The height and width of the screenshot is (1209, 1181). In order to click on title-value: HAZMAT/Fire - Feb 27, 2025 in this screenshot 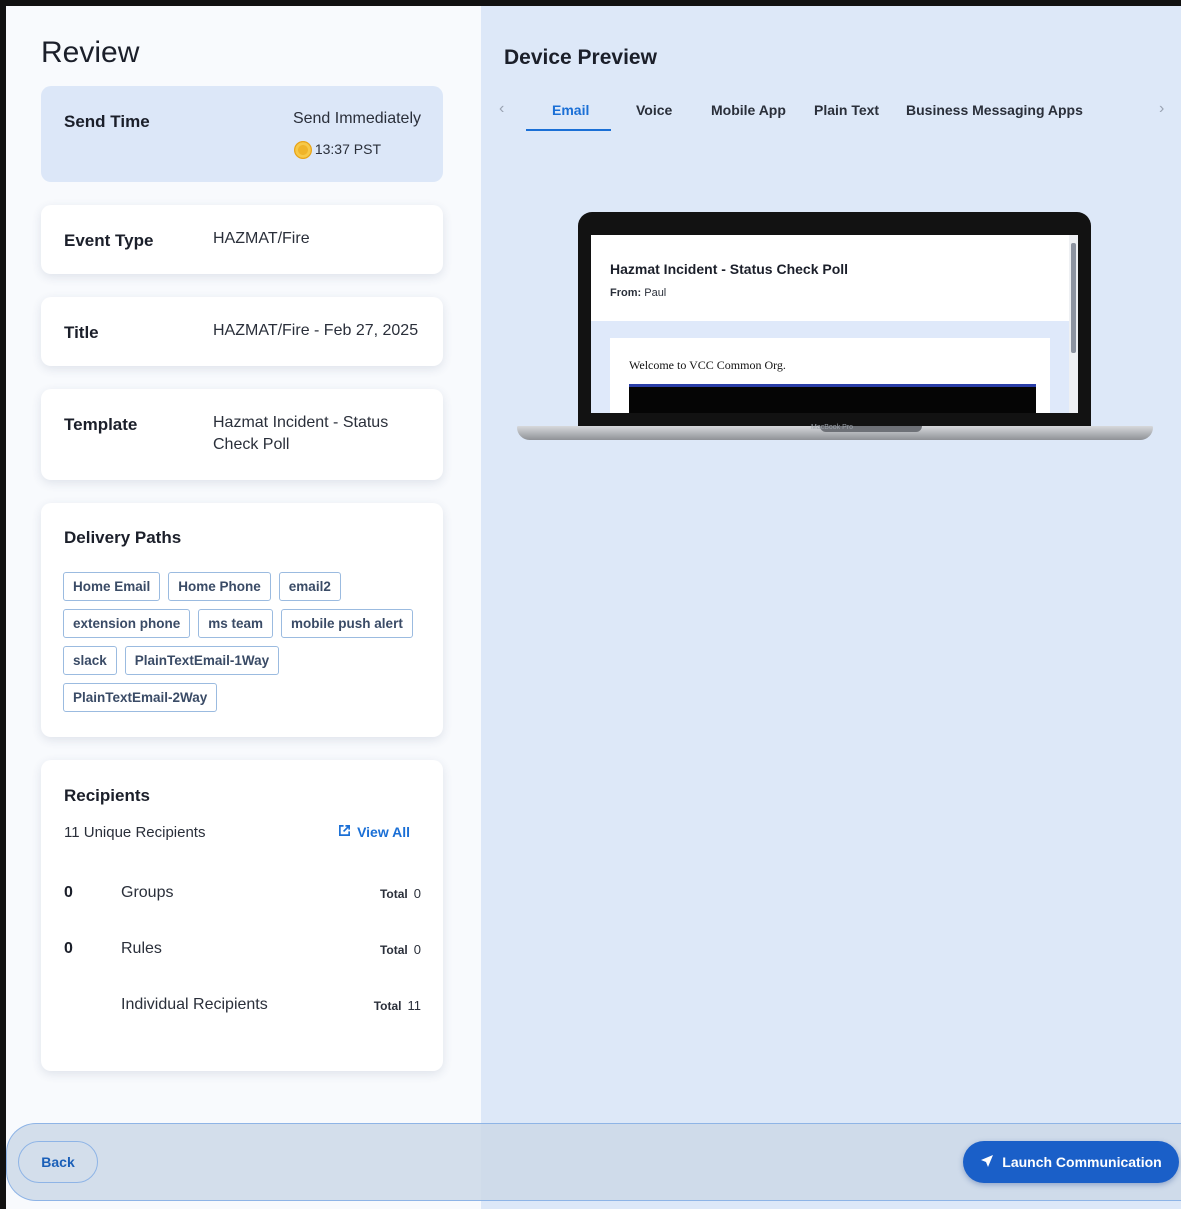, I will do `click(316, 330)`.